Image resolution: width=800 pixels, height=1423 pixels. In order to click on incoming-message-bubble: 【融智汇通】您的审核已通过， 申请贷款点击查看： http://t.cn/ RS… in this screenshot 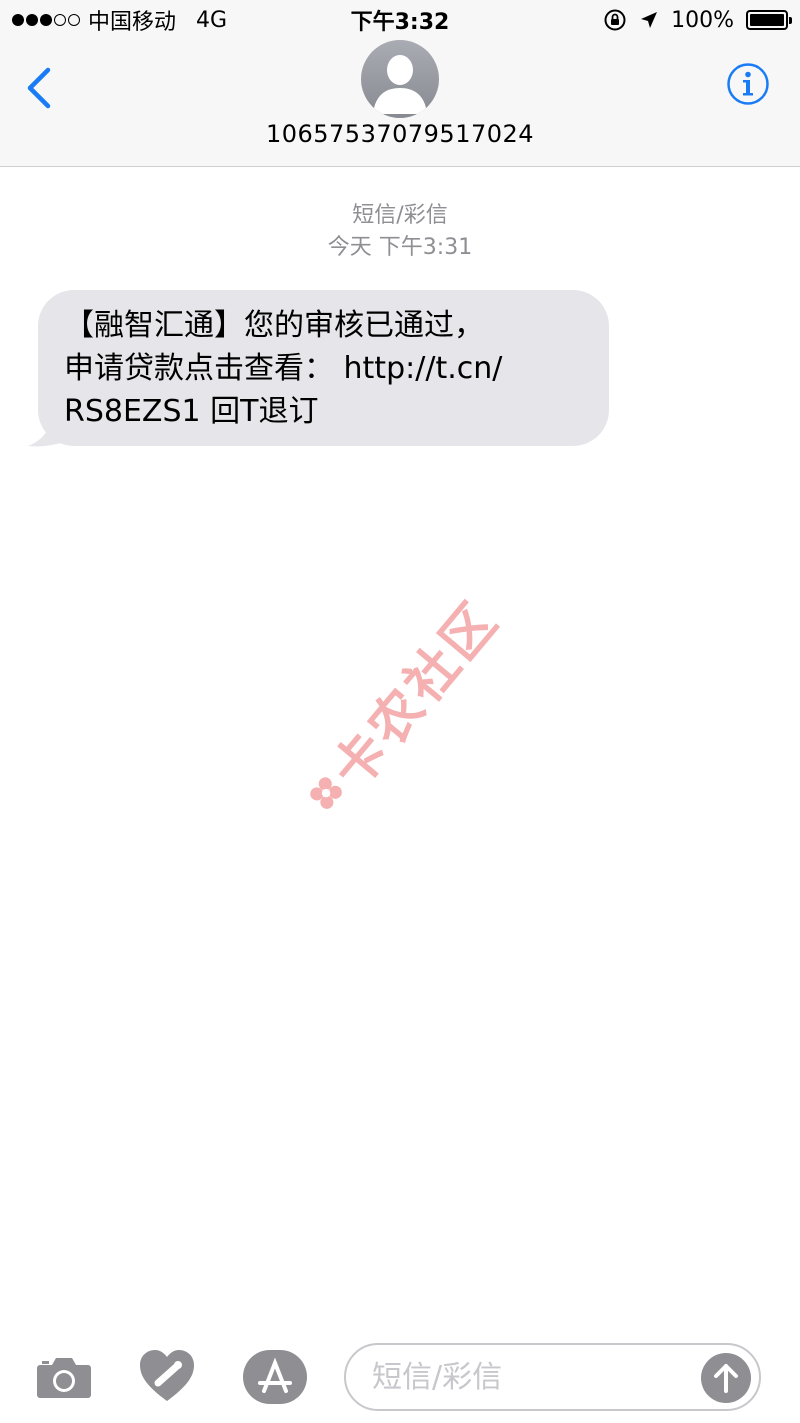, I will do `click(323, 368)`.